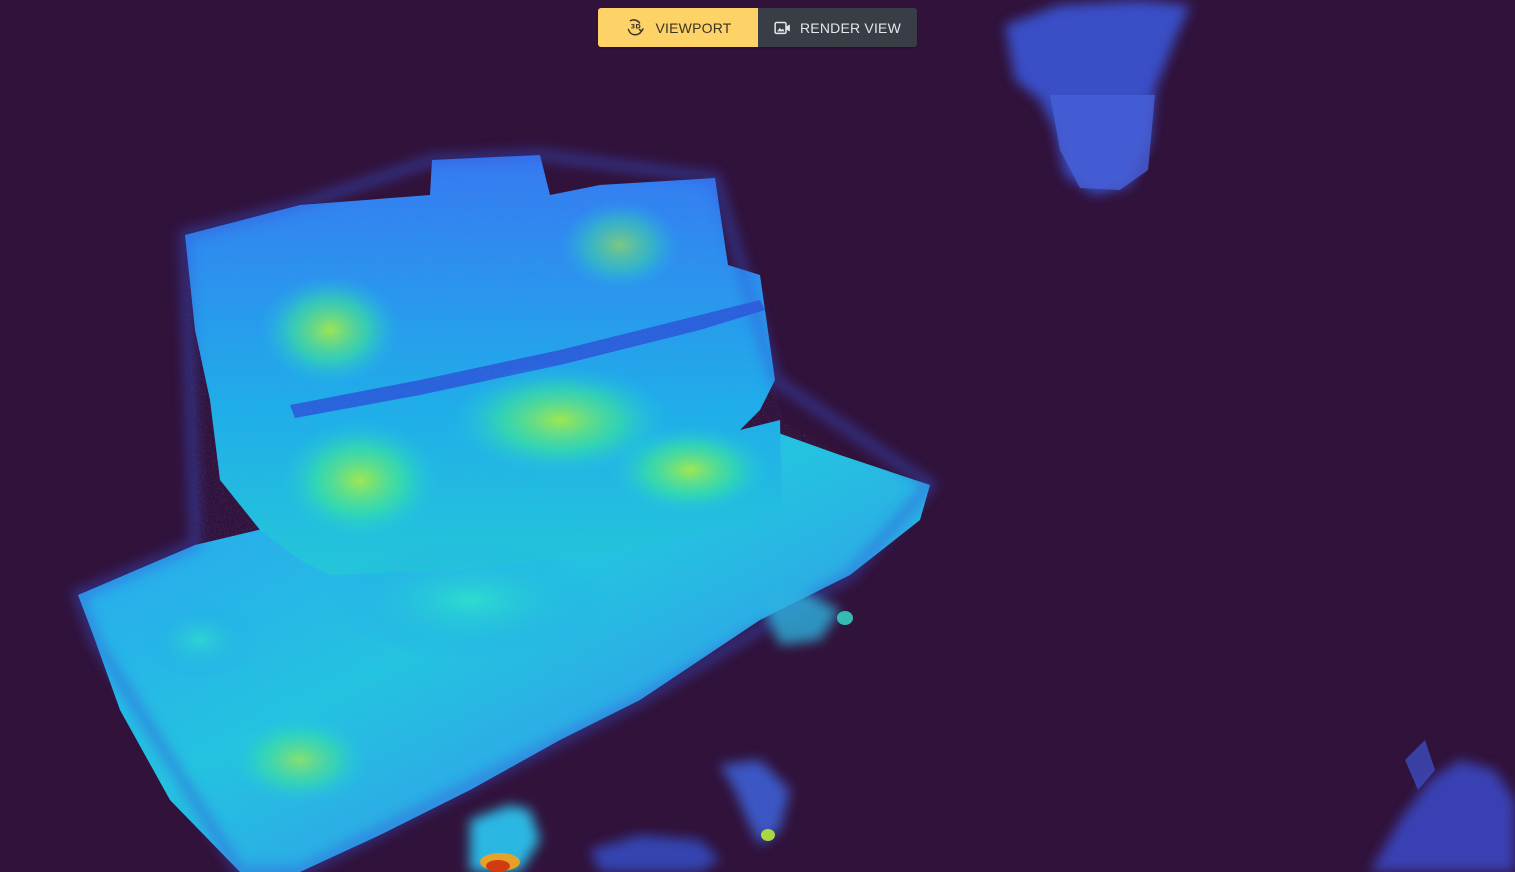 The width and height of the screenshot is (1515, 872). What do you see at coordinates (850, 27) in the screenshot?
I see `render-view-tab-label: RENDER VIEW` at bounding box center [850, 27].